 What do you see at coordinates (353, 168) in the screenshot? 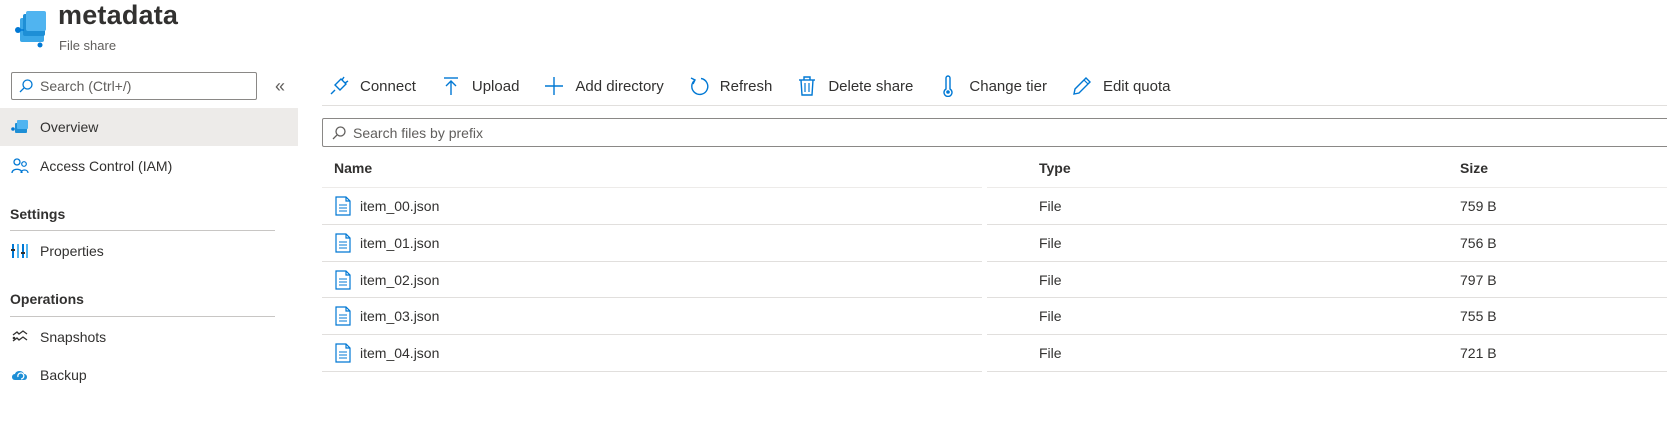
I see `column-header-name: Name` at bounding box center [353, 168].